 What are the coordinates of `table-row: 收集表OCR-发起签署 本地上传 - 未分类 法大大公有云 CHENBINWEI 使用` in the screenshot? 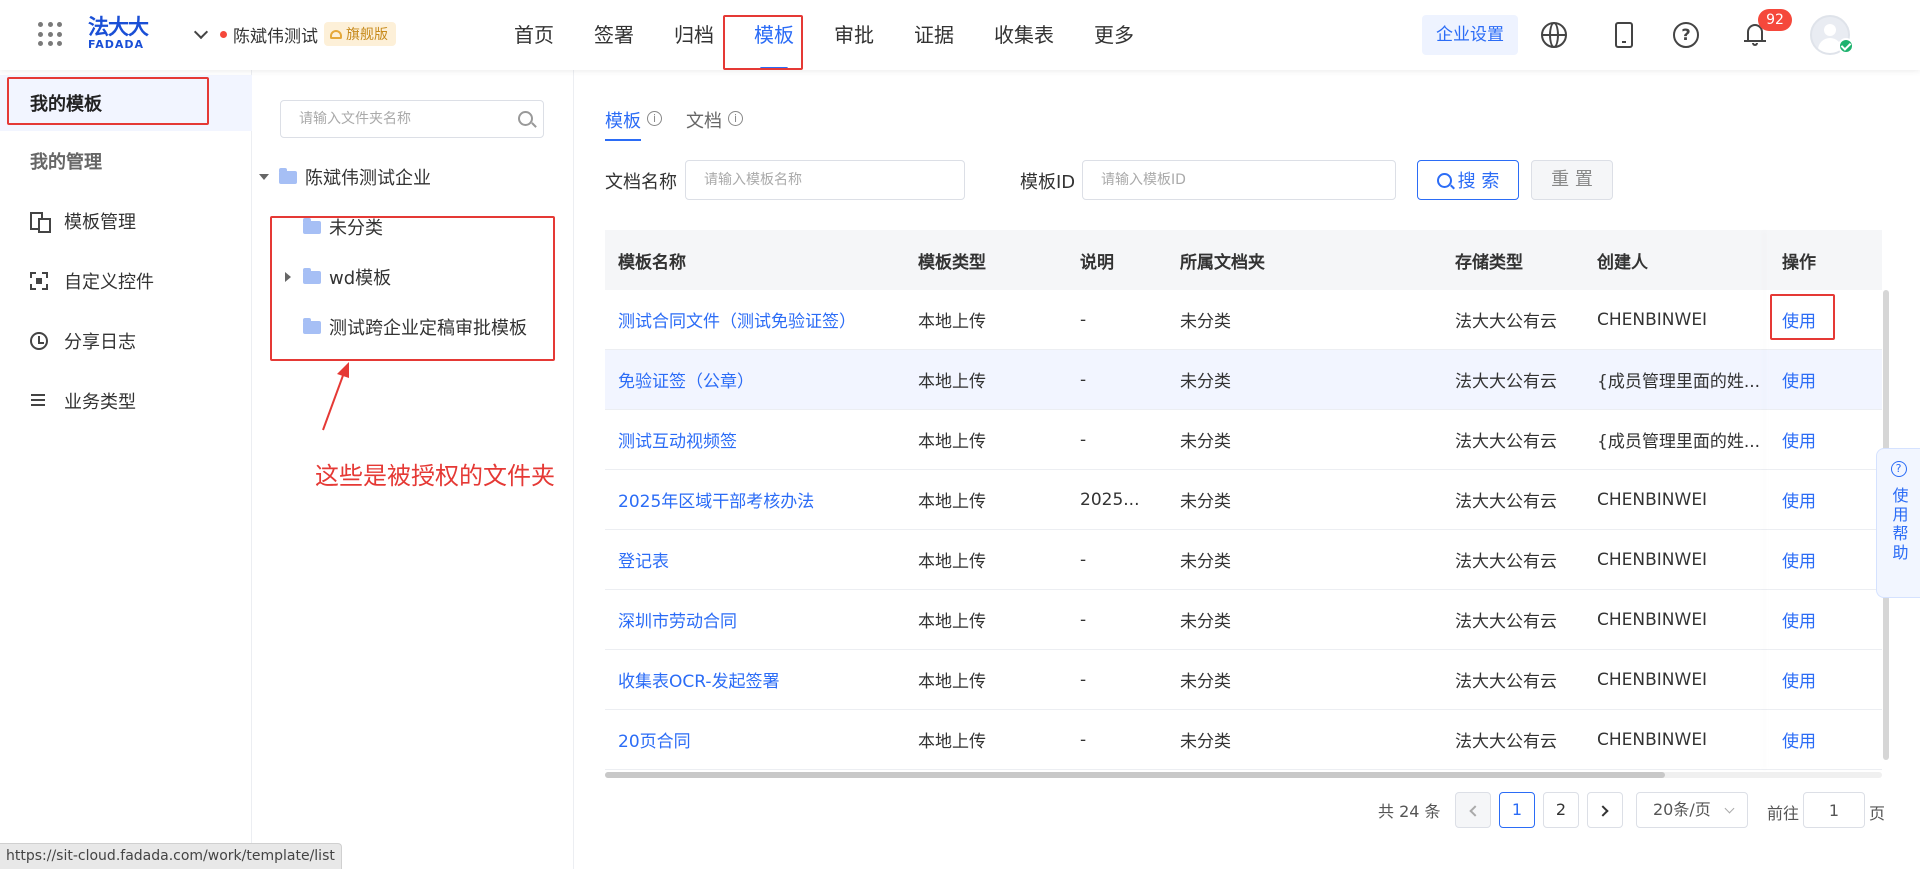 It's located at (1243, 680).